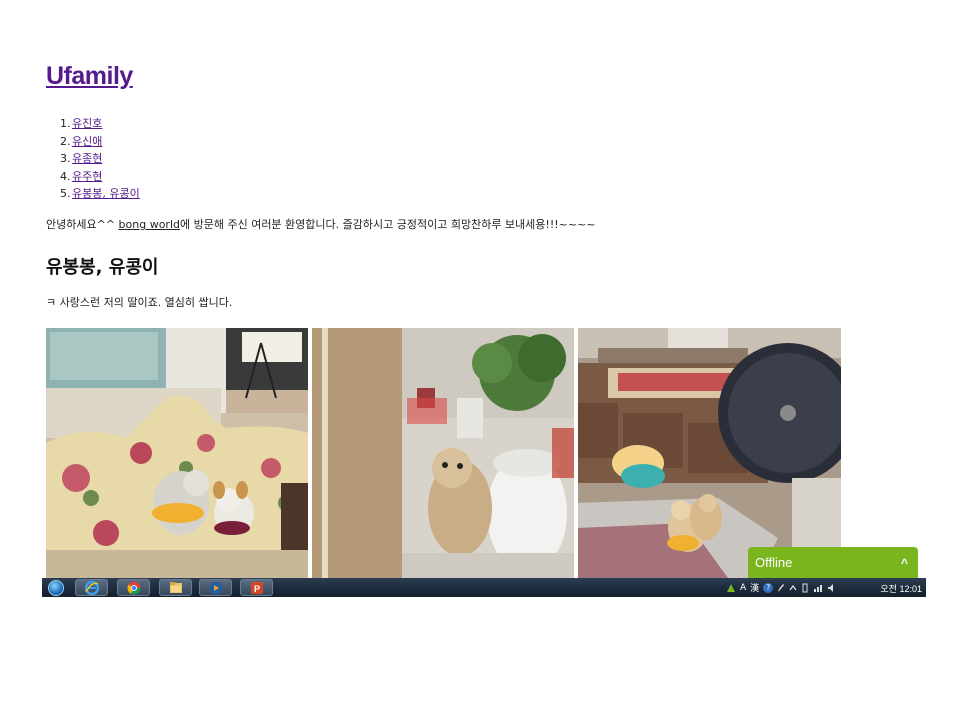  What do you see at coordinates (87, 124) in the screenshot?
I see `nav-link-jinho: 유진호` at bounding box center [87, 124].